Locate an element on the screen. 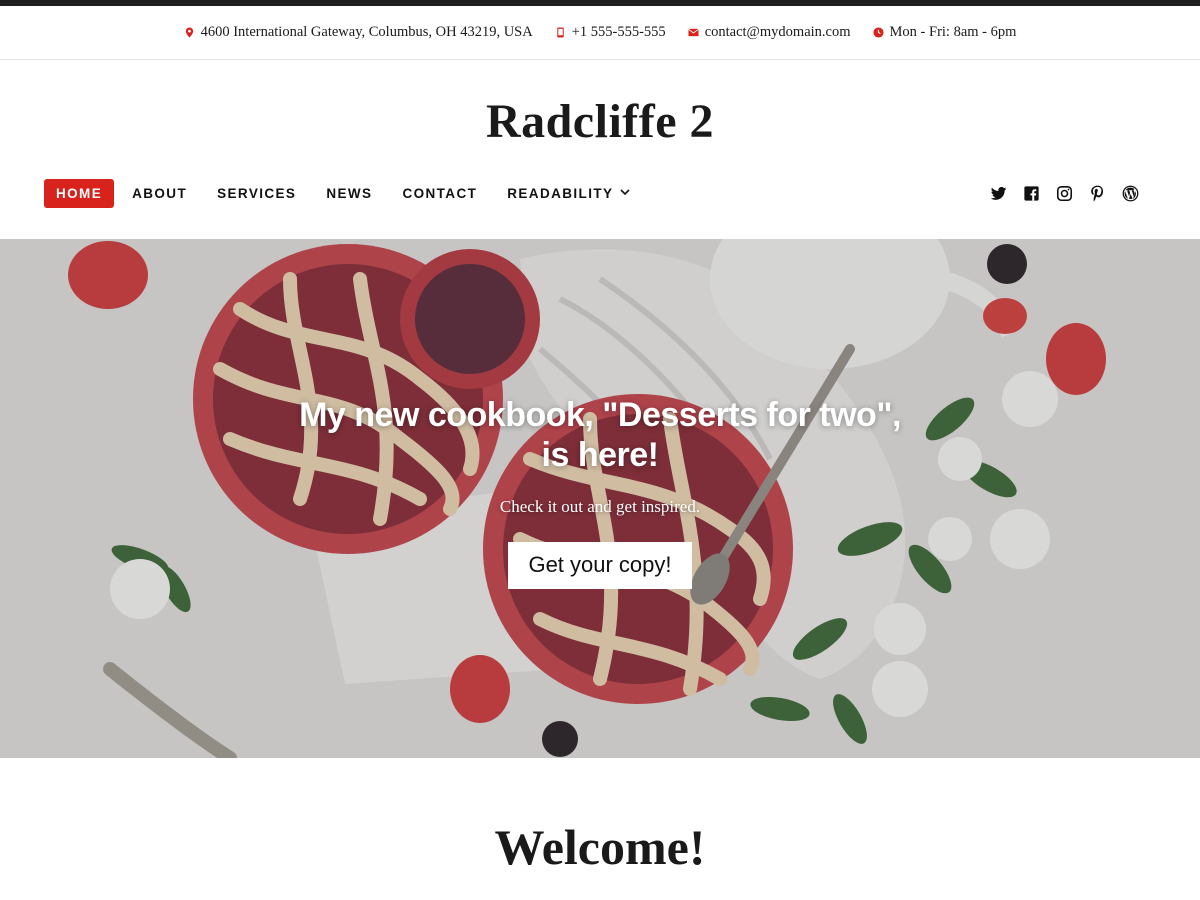  pinterest-icon is located at coordinates (1097, 193).